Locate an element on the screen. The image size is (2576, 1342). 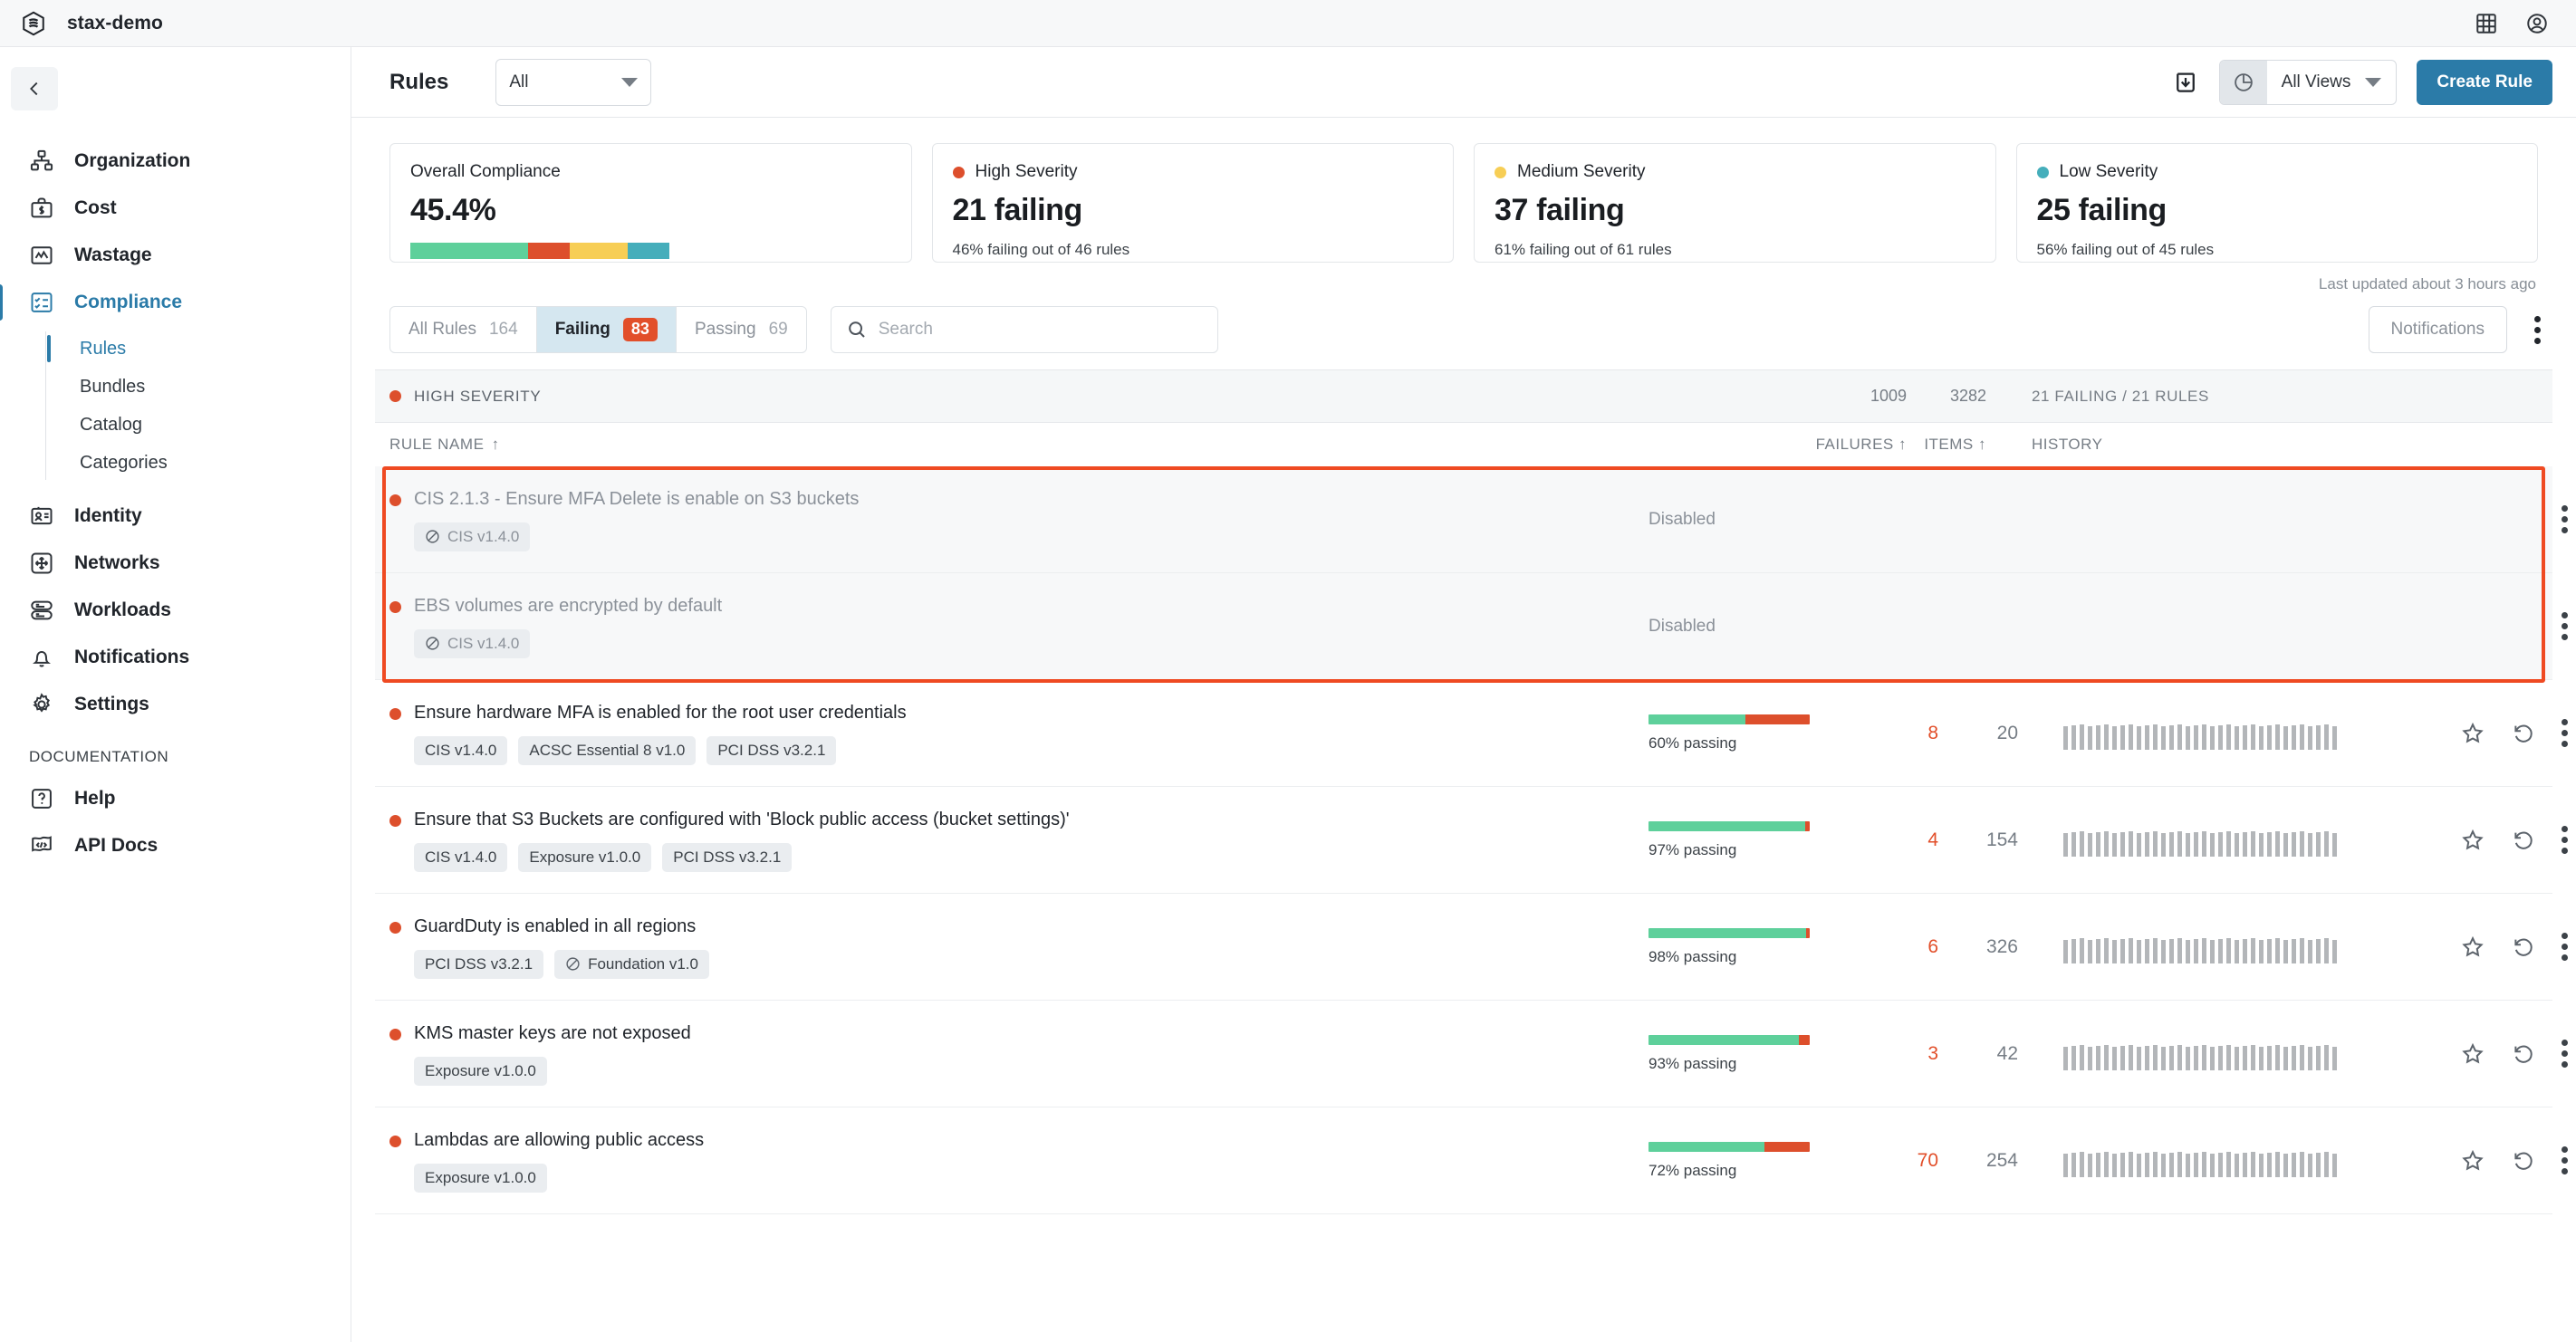
severity-group-stats: 1009 3282 21 FAILING / 21 RULES is located at coordinates (2180, 396).